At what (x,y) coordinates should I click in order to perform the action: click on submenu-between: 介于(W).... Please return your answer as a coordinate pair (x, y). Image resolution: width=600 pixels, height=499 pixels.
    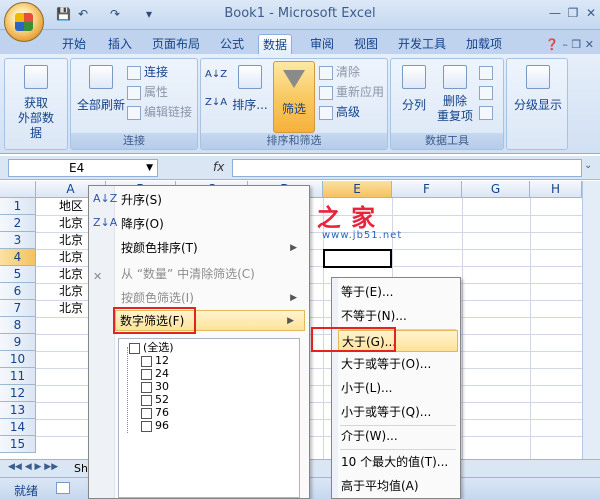
    Looking at the image, I should click on (398, 436).